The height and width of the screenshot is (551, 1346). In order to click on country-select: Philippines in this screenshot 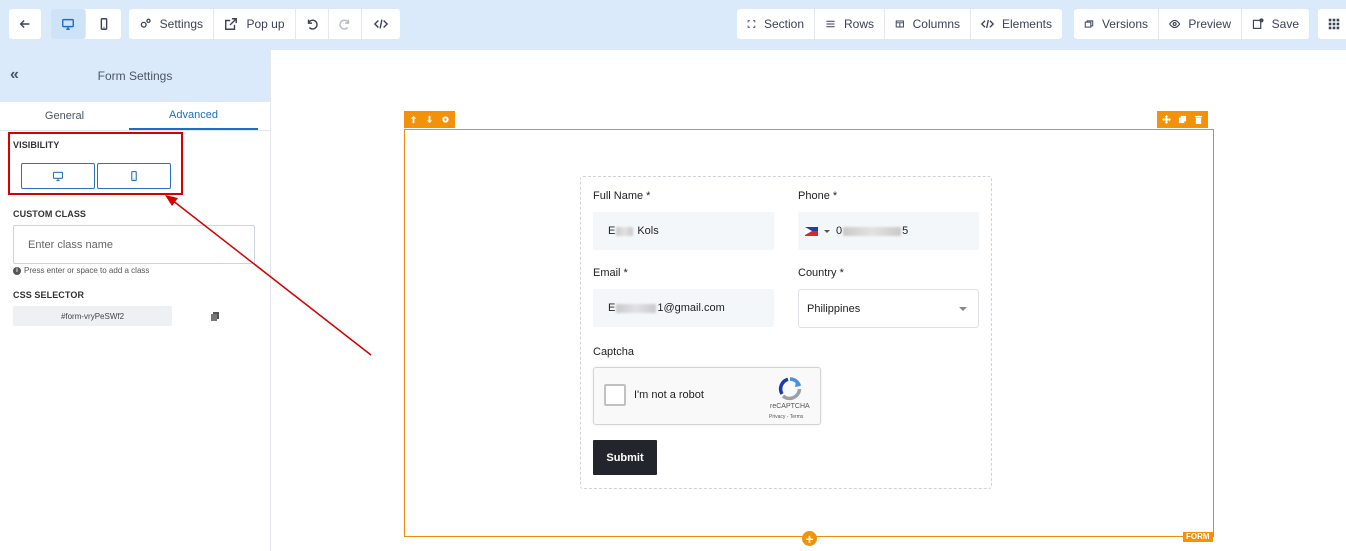, I will do `click(888, 308)`.